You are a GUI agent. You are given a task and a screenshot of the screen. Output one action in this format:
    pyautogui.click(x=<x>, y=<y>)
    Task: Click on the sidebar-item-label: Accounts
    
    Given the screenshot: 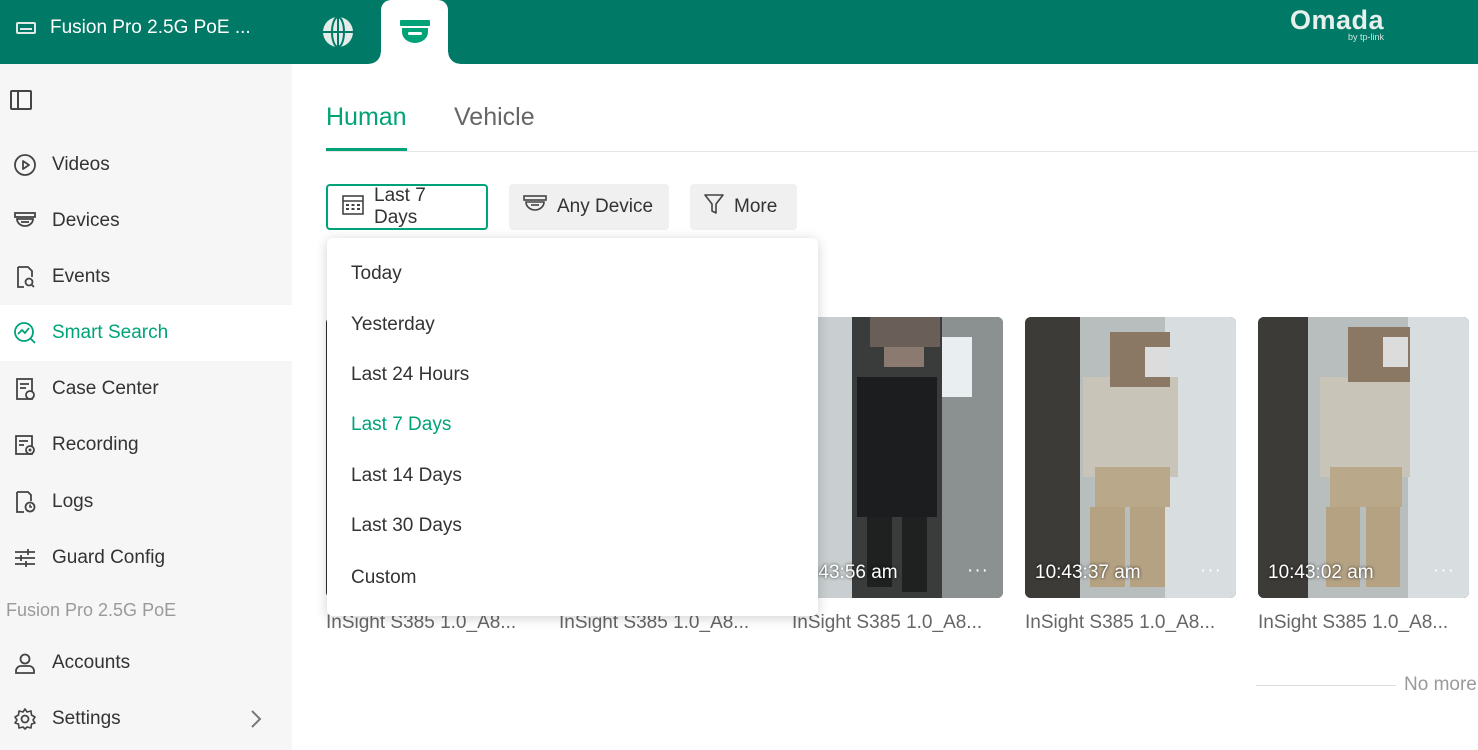 What is the action you would take?
    pyautogui.click(x=91, y=662)
    